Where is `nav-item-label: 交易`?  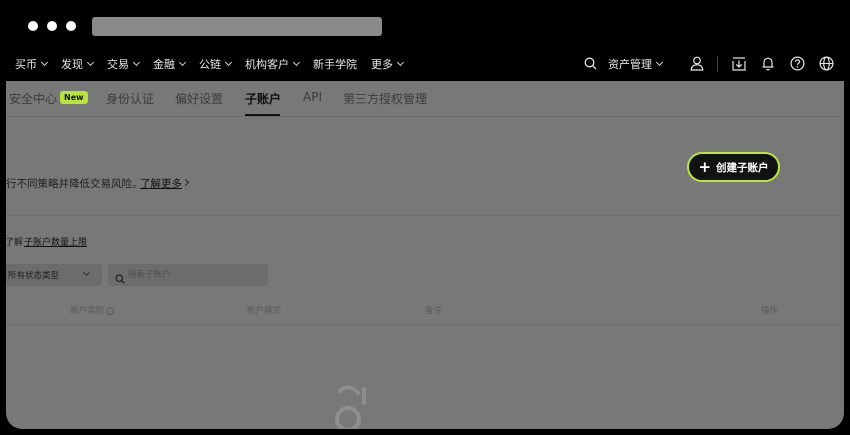 nav-item-label: 交易 is located at coordinates (118, 64).